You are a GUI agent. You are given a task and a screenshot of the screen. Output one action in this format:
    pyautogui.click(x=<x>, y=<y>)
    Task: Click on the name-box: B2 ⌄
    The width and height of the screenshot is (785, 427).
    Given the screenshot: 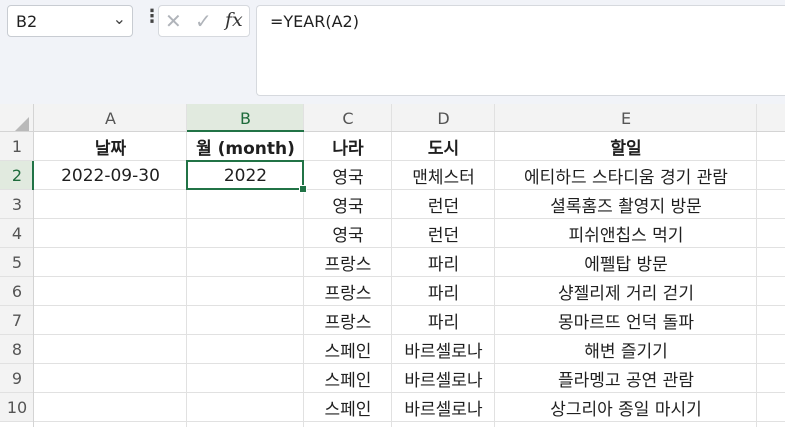 What is the action you would take?
    pyautogui.click(x=70, y=21)
    